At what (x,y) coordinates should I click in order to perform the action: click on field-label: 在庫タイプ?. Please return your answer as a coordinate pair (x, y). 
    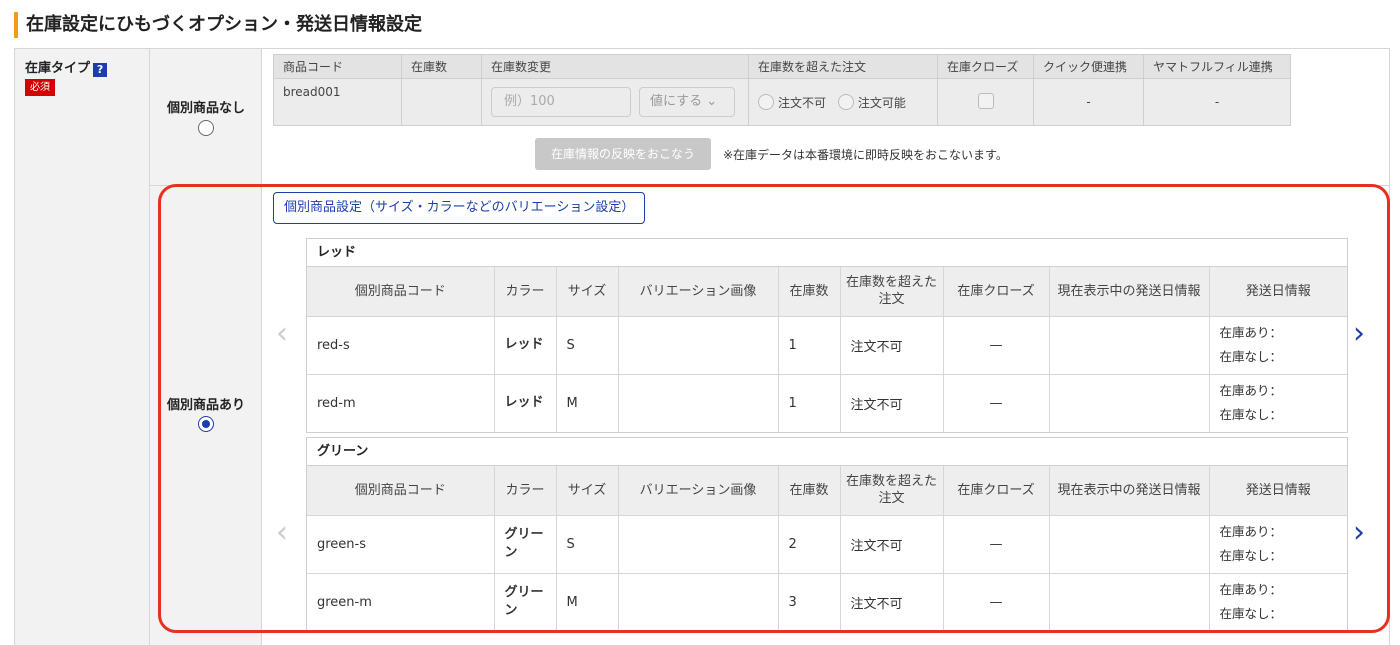
    Looking at the image, I should click on (66, 67).